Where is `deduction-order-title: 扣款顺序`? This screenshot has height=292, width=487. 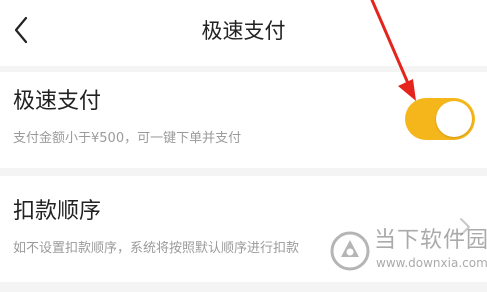 deduction-order-title: 扣款顺序 is located at coordinates (57, 211).